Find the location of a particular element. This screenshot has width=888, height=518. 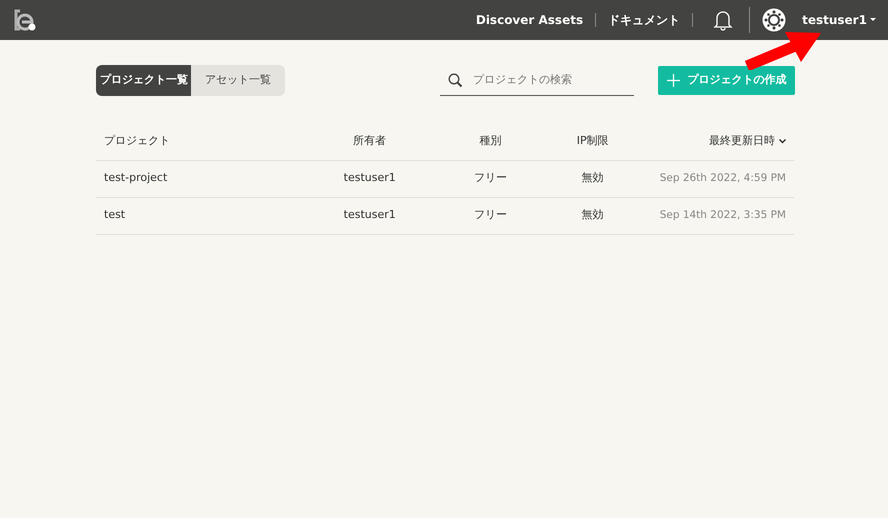

sort-icon is located at coordinates (782, 141).